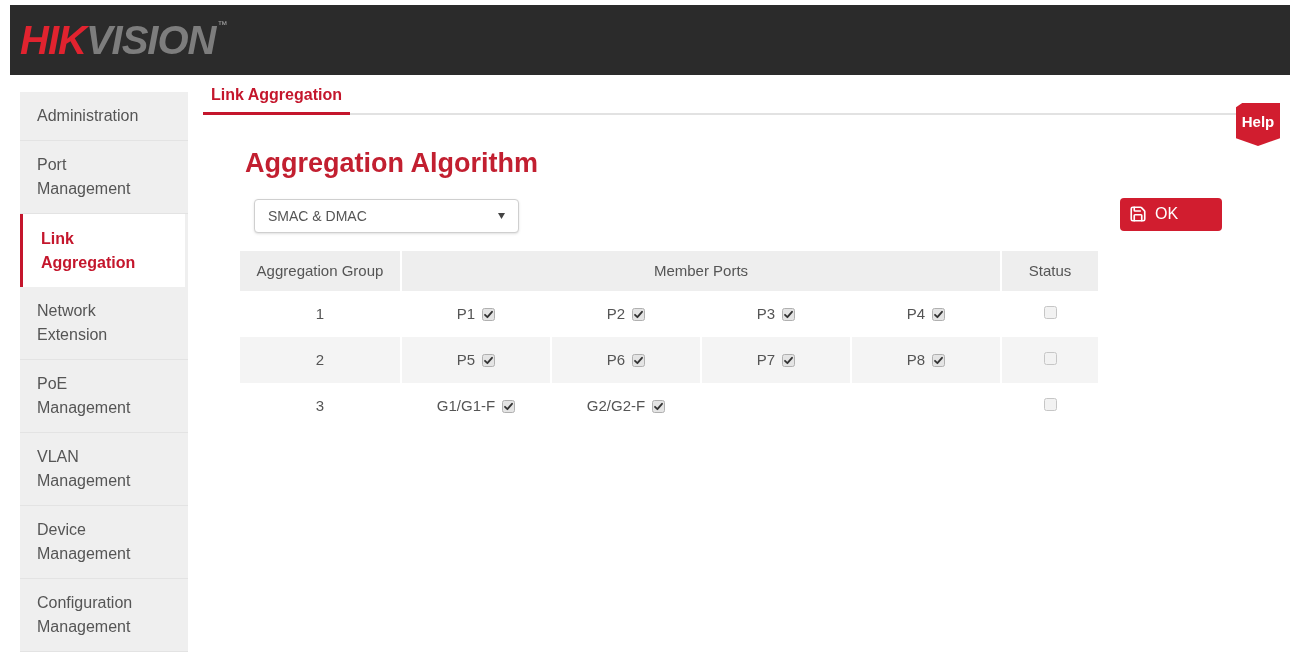  Describe the element at coordinates (466, 359) in the screenshot. I see `port-label: P5` at that location.